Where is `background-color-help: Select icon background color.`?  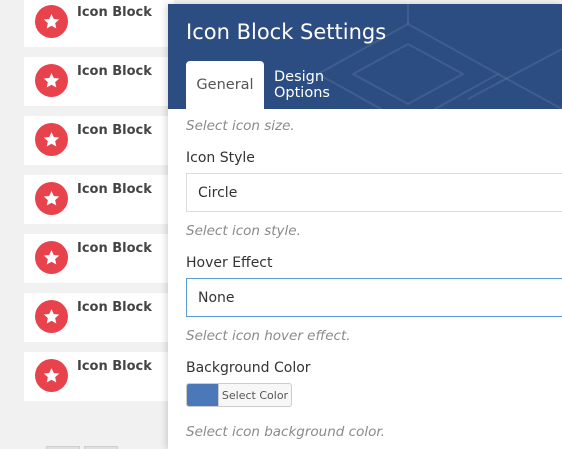
background-color-help: Select icon background color. is located at coordinates (285, 432).